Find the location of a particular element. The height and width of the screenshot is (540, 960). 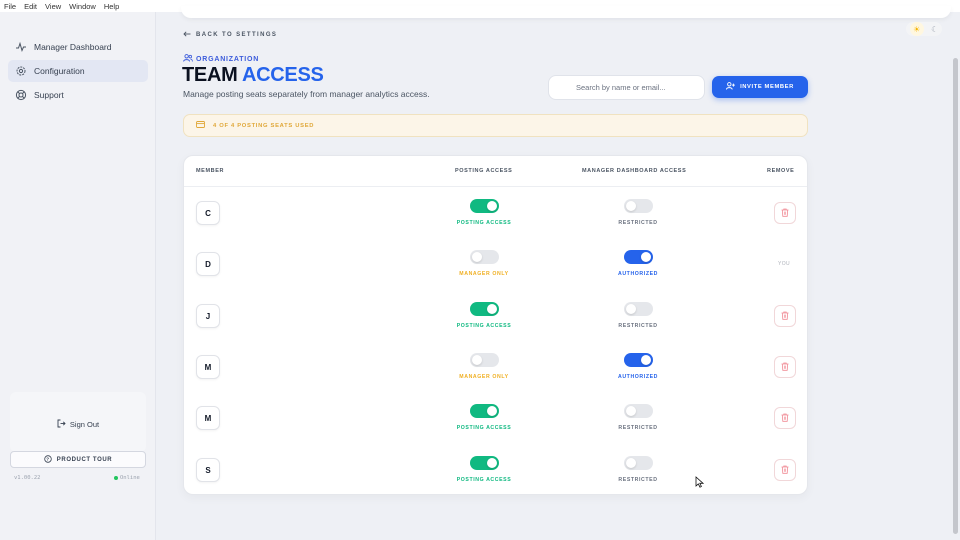

page-title-part2: ACCESS is located at coordinates (282, 75).